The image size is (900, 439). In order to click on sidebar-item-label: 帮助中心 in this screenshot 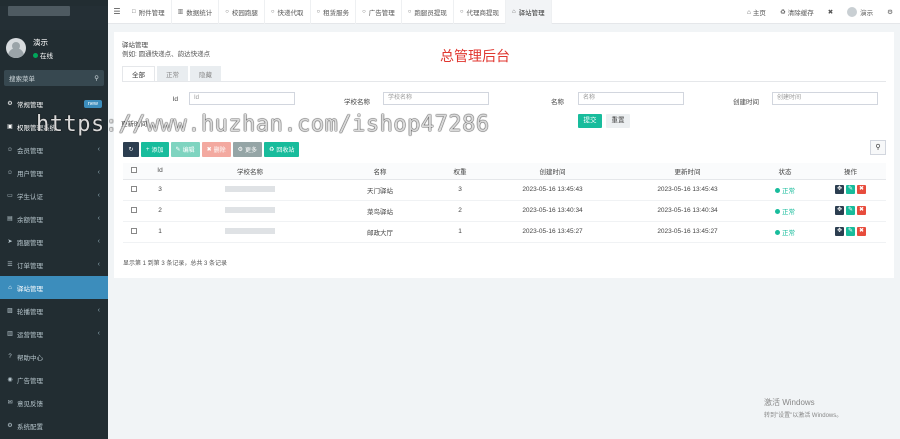, I will do `click(30, 358)`.